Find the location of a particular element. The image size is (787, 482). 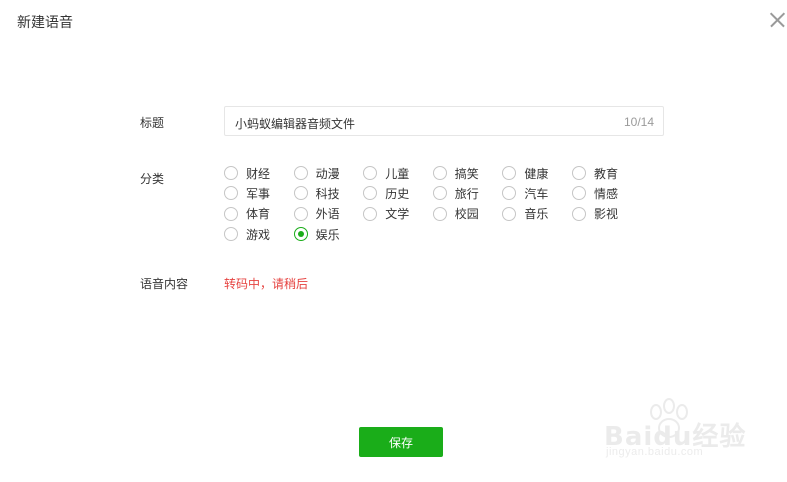

category-radio-label: 影视 is located at coordinates (605, 214).